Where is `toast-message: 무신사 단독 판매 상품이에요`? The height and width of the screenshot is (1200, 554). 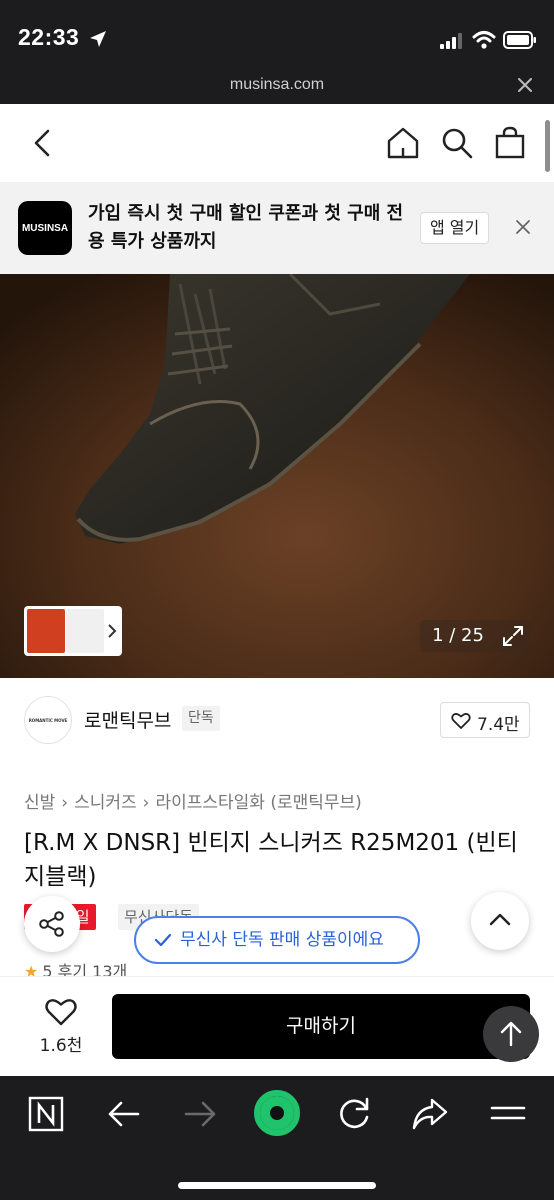
toast-message: 무신사 단독 판매 상품이에요 is located at coordinates (282, 940).